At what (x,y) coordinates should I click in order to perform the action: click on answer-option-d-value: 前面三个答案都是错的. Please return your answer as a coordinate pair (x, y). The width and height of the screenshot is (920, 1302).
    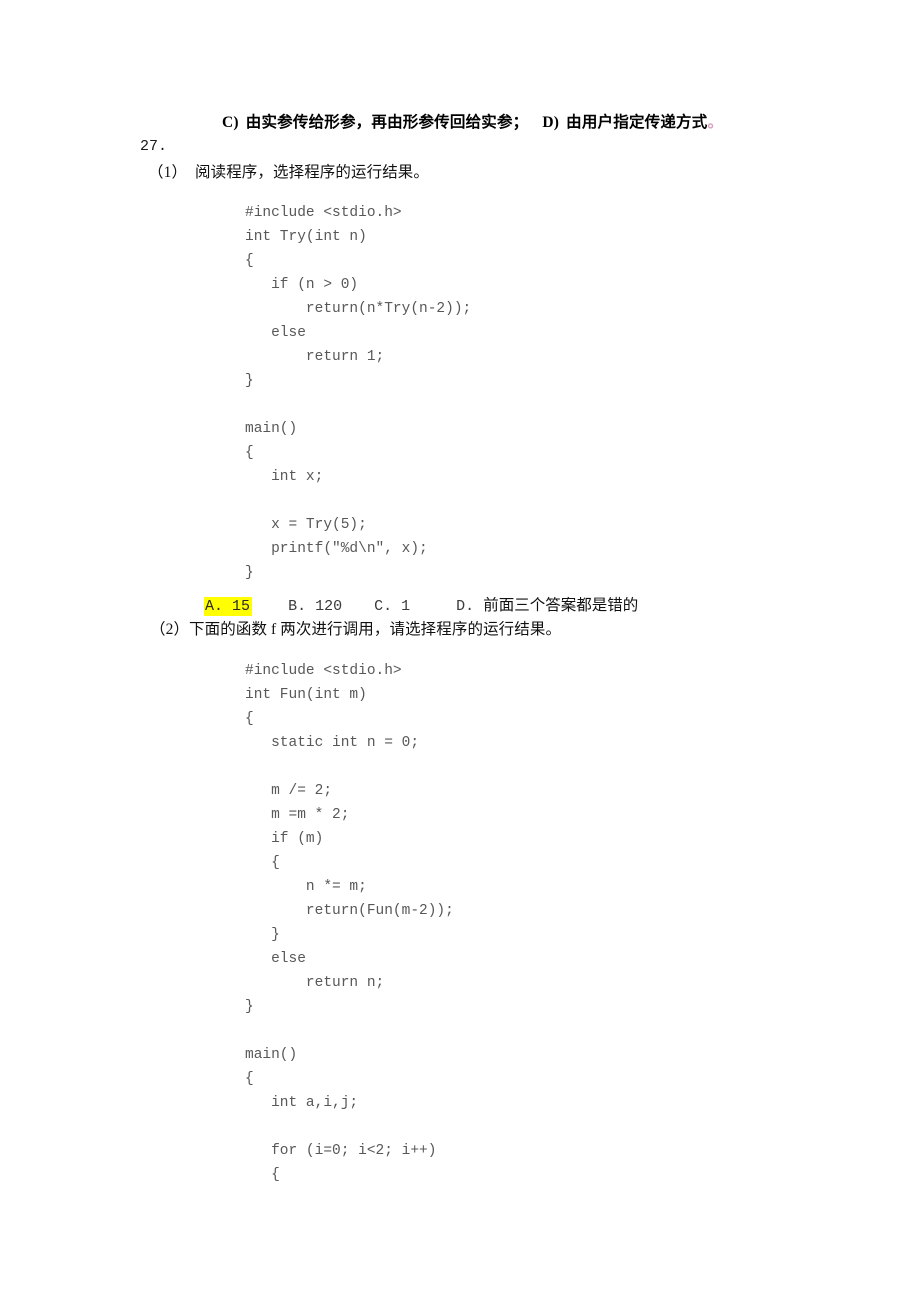
    Looking at the image, I should click on (561, 605).